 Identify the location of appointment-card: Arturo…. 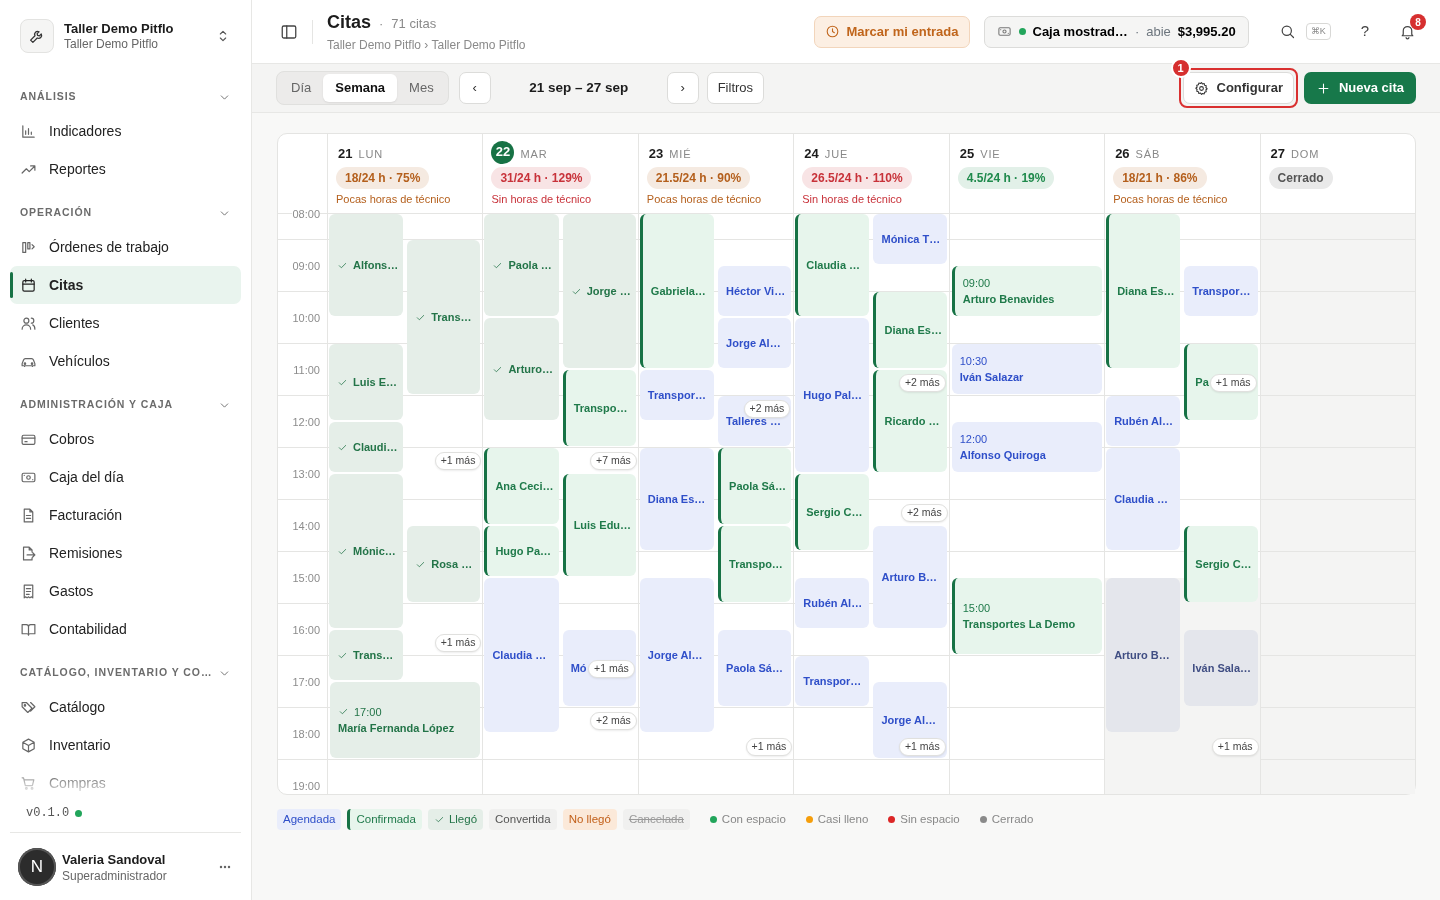
(521, 369).